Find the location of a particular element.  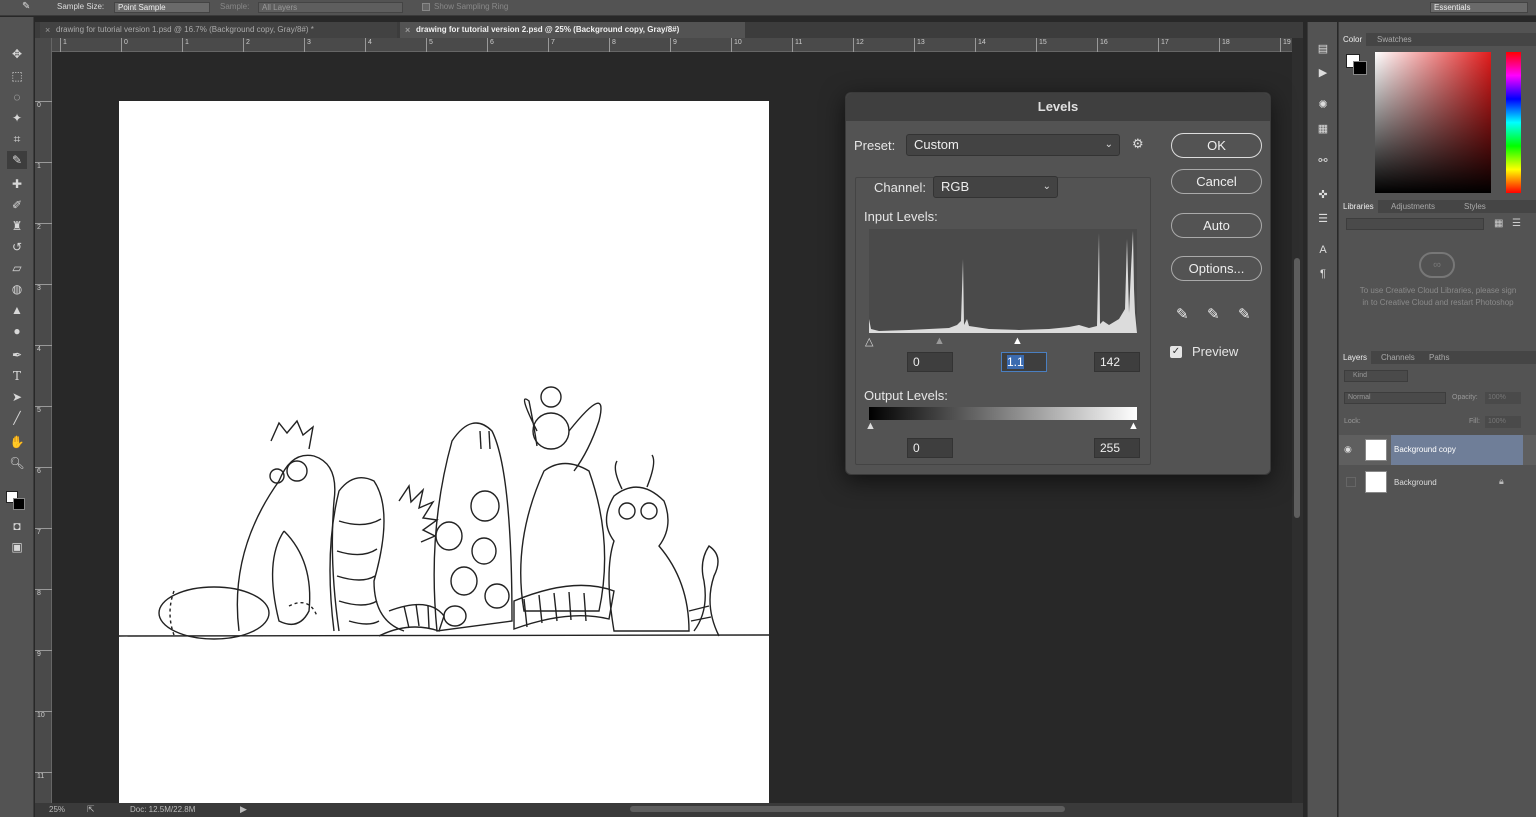

input-levels-label: Input Levels: is located at coordinates (901, 216).